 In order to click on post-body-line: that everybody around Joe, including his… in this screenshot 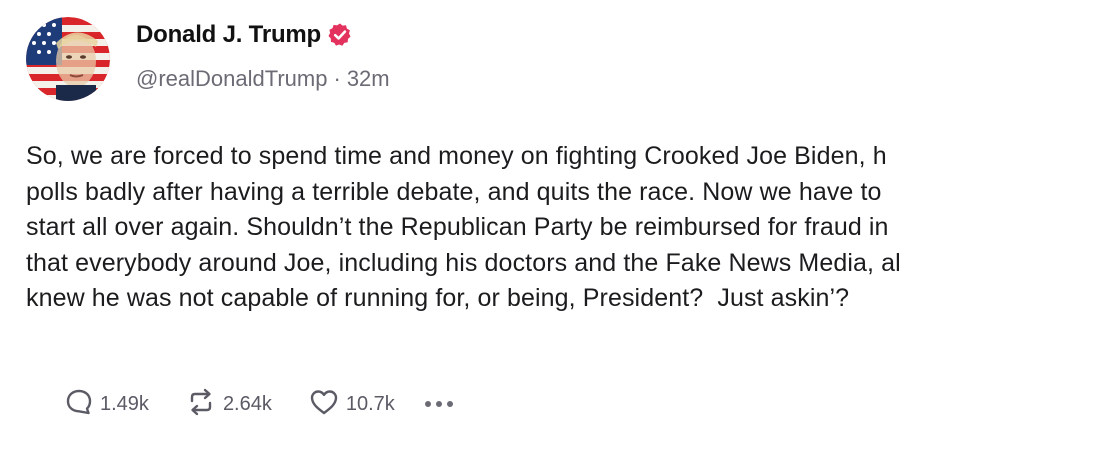, I will do `click(463, 262)`.